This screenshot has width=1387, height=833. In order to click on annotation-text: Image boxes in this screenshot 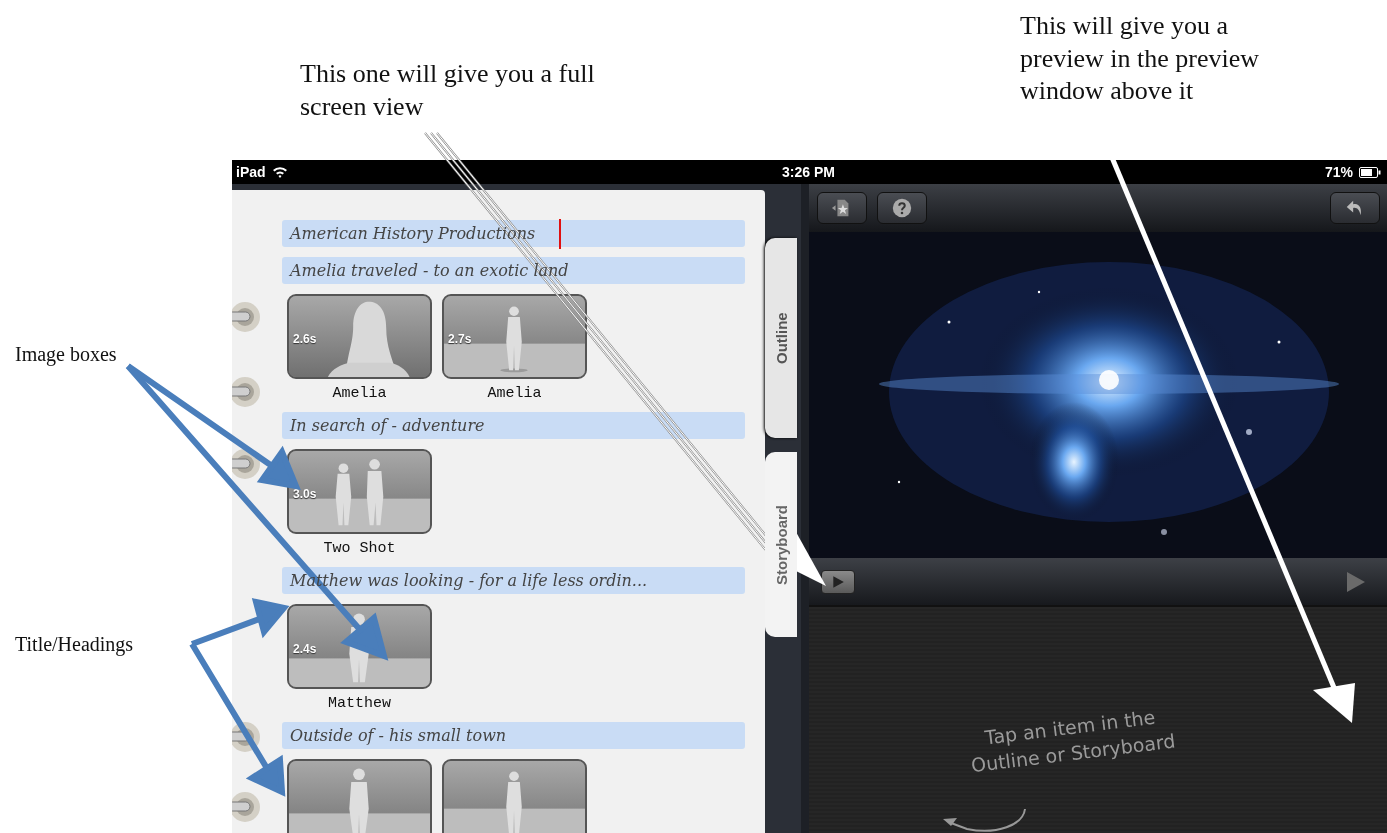, I will do `click(66, 354)`.